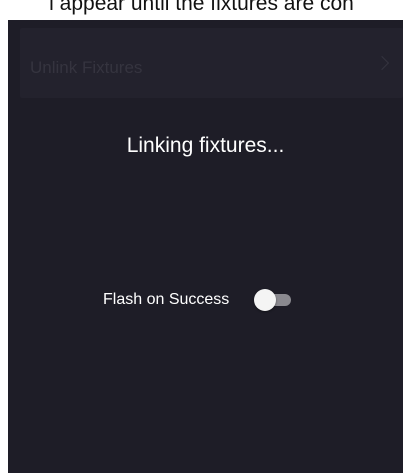 The image size is (403, 473). I want to click on flash-on-success-row: Flash on Success, so click(198, 300).